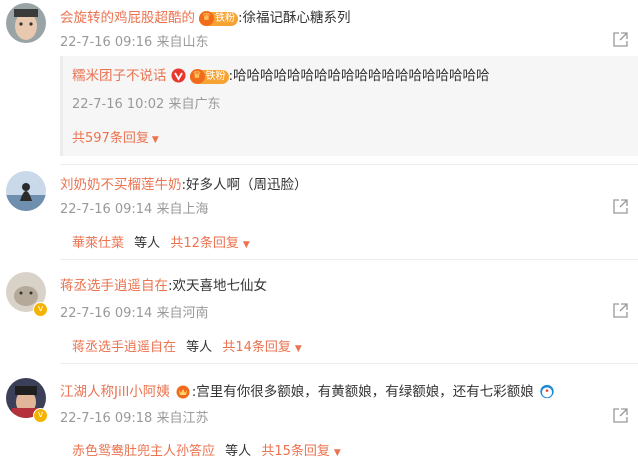 This screenshot has width=638, height=459. What do you see at coordinates (294, 18) in the screenshot?
I see `comment-text: :徐福记酥心糖系列` at bounding box center [294, 18].